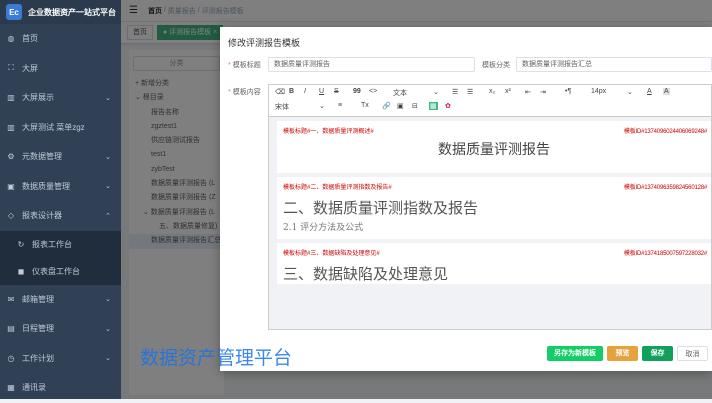 Image resolution: width=712 pixels, height=403 pixels. What do you see at coordinates (400, 93) in the screenshot?
I see `text-style-select: 文本` at bounding box center [400, 93].